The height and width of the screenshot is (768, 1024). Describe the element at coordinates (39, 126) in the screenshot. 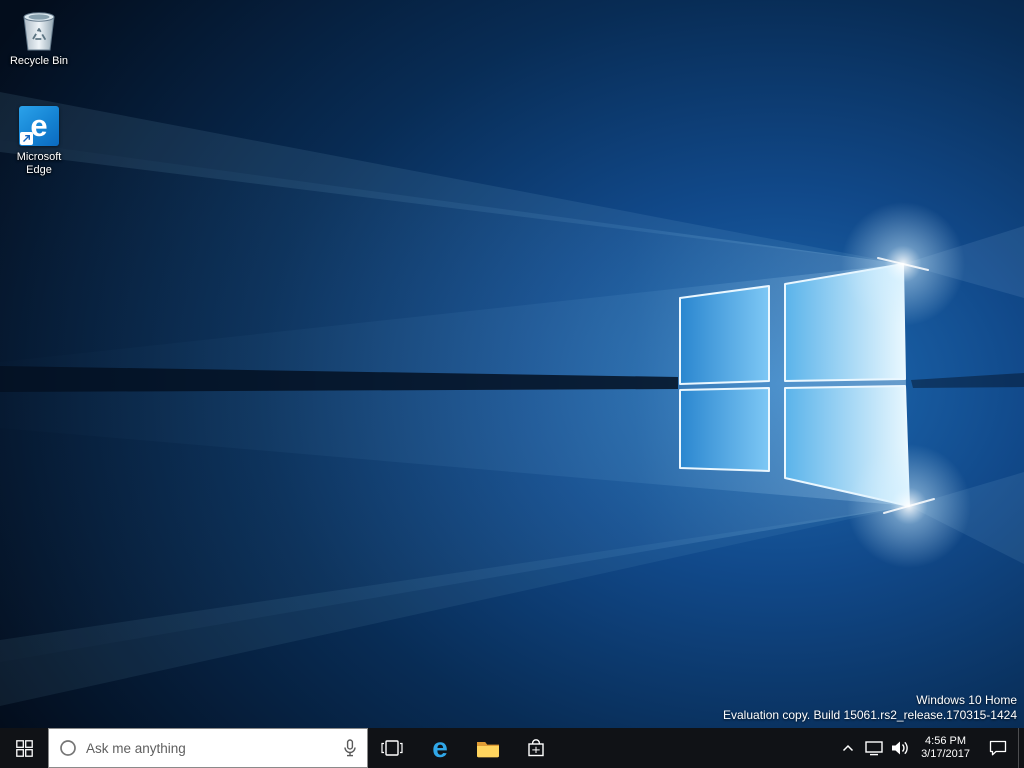

I see `edge-icon: e` at that location.